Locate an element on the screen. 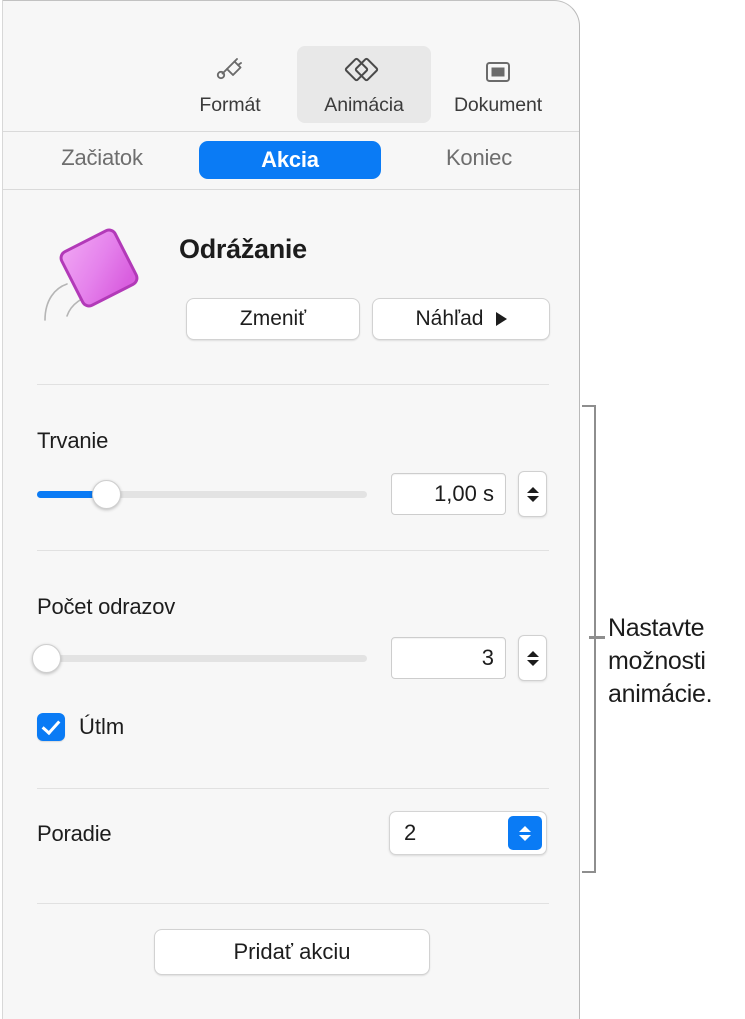  change-animation-button: Zmeniť is located at coordinates (273, 319).